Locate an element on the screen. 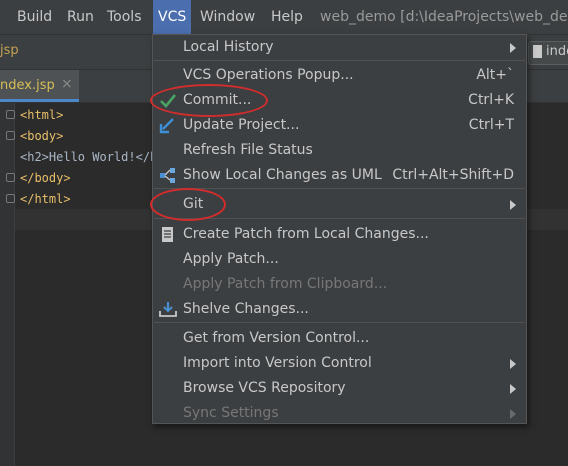 The height and width of the screenshot is (466, 568). tab-label: ndex.jsp is located at coordinates (27, 85).